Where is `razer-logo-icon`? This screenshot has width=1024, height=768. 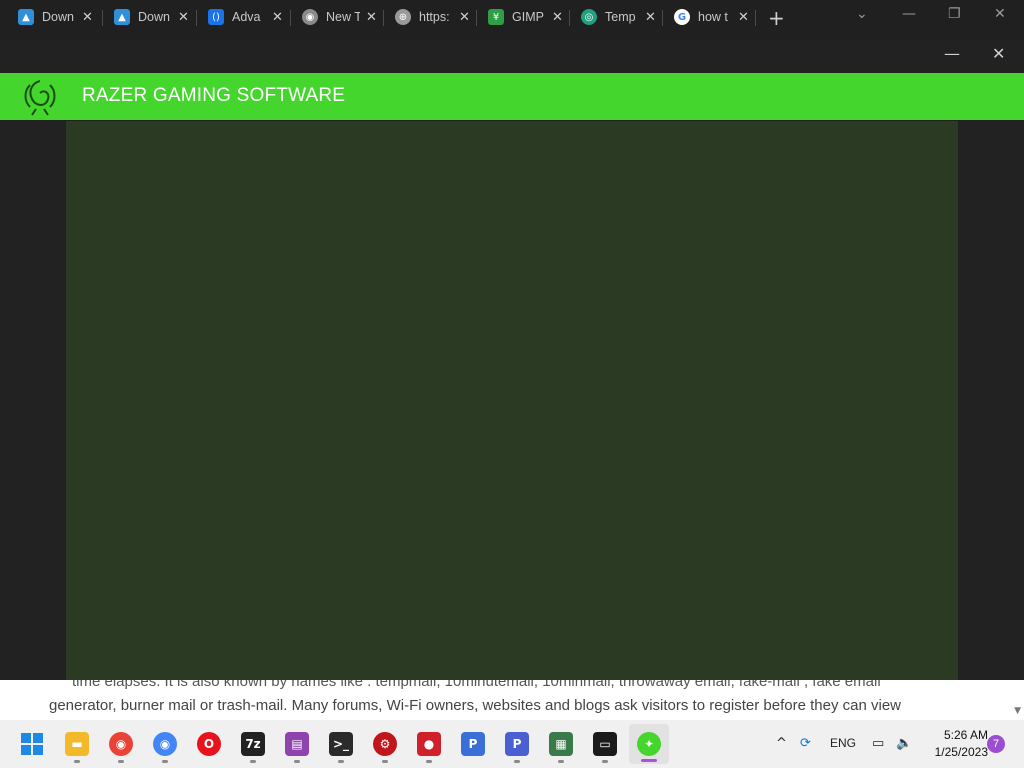
razer-logo-icon is located at coordinates (40, 98).